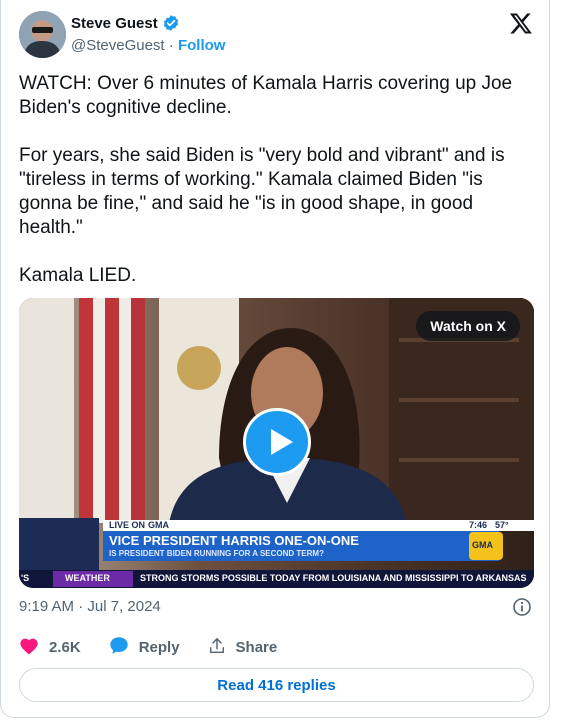  Describe the element at coordinates (468, 326) in the screenshot. I see `watch-on-x-button: Watch on X` at that location.